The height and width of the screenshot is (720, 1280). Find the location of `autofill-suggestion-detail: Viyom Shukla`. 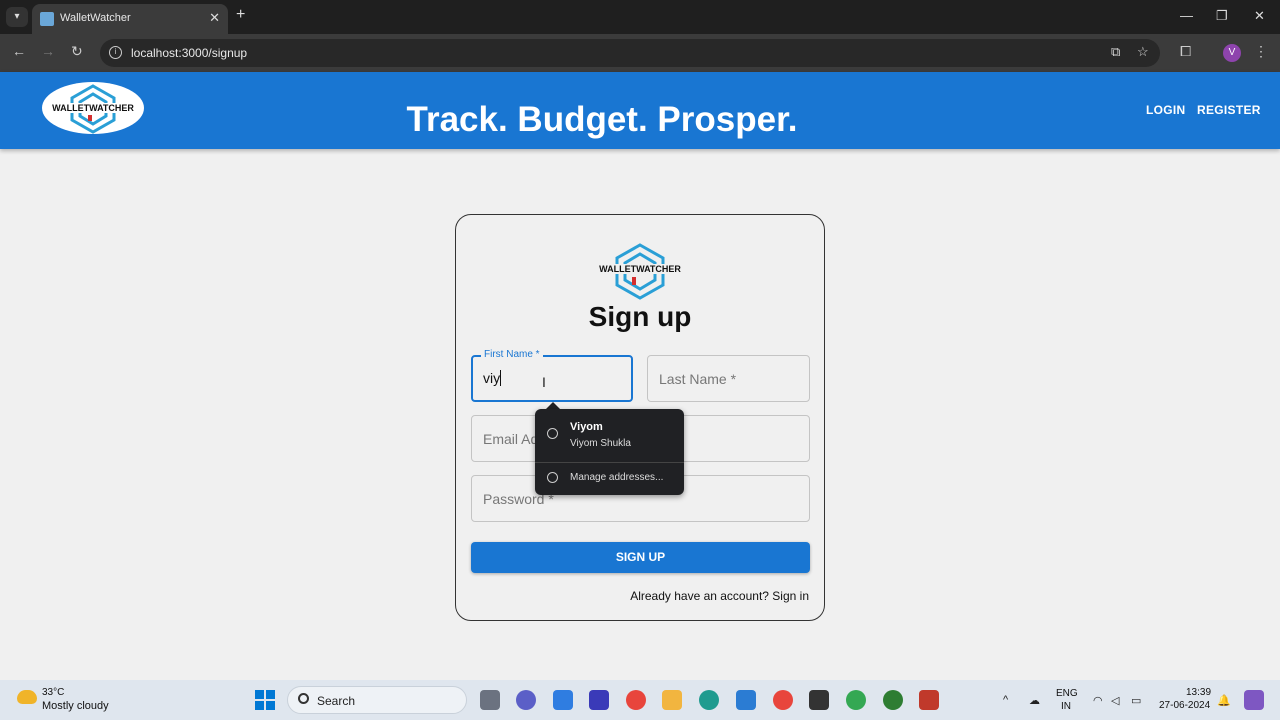

autofill-suggestion-detail: Viyom Shukla is located at coordinates (600, 443).